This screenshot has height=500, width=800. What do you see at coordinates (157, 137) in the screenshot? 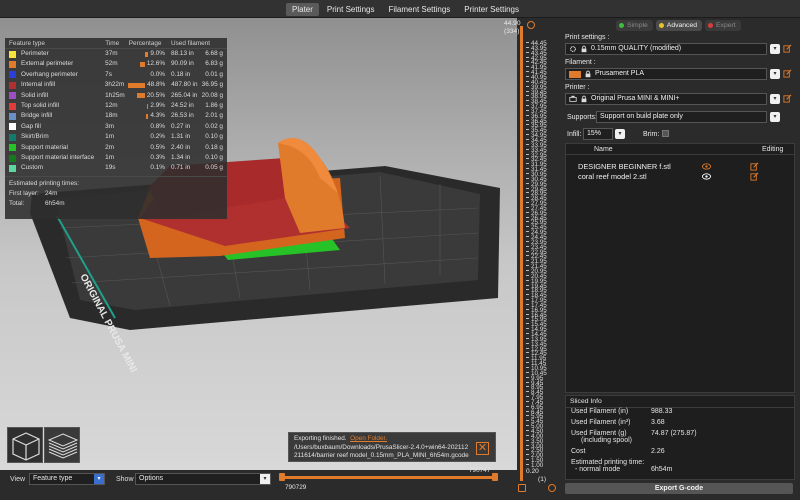
I see `legend-percentage-value: 0.2%` at bounding box center [157, 137].